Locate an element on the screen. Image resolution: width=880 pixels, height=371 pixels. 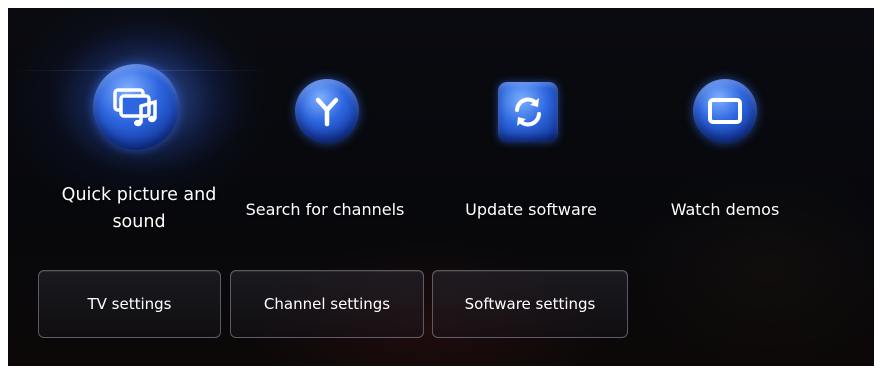
refresh-icon is located at coordinates (528, 112).